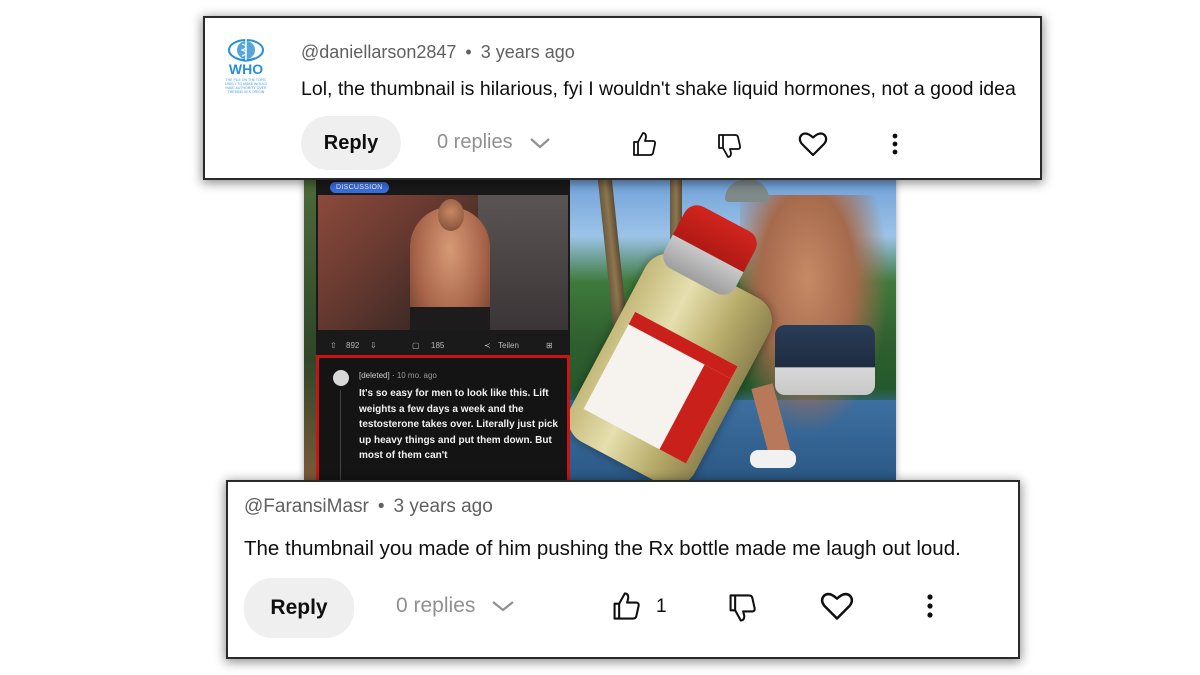  I want to click on upvote-icon: ⇧, so click(333, 345).